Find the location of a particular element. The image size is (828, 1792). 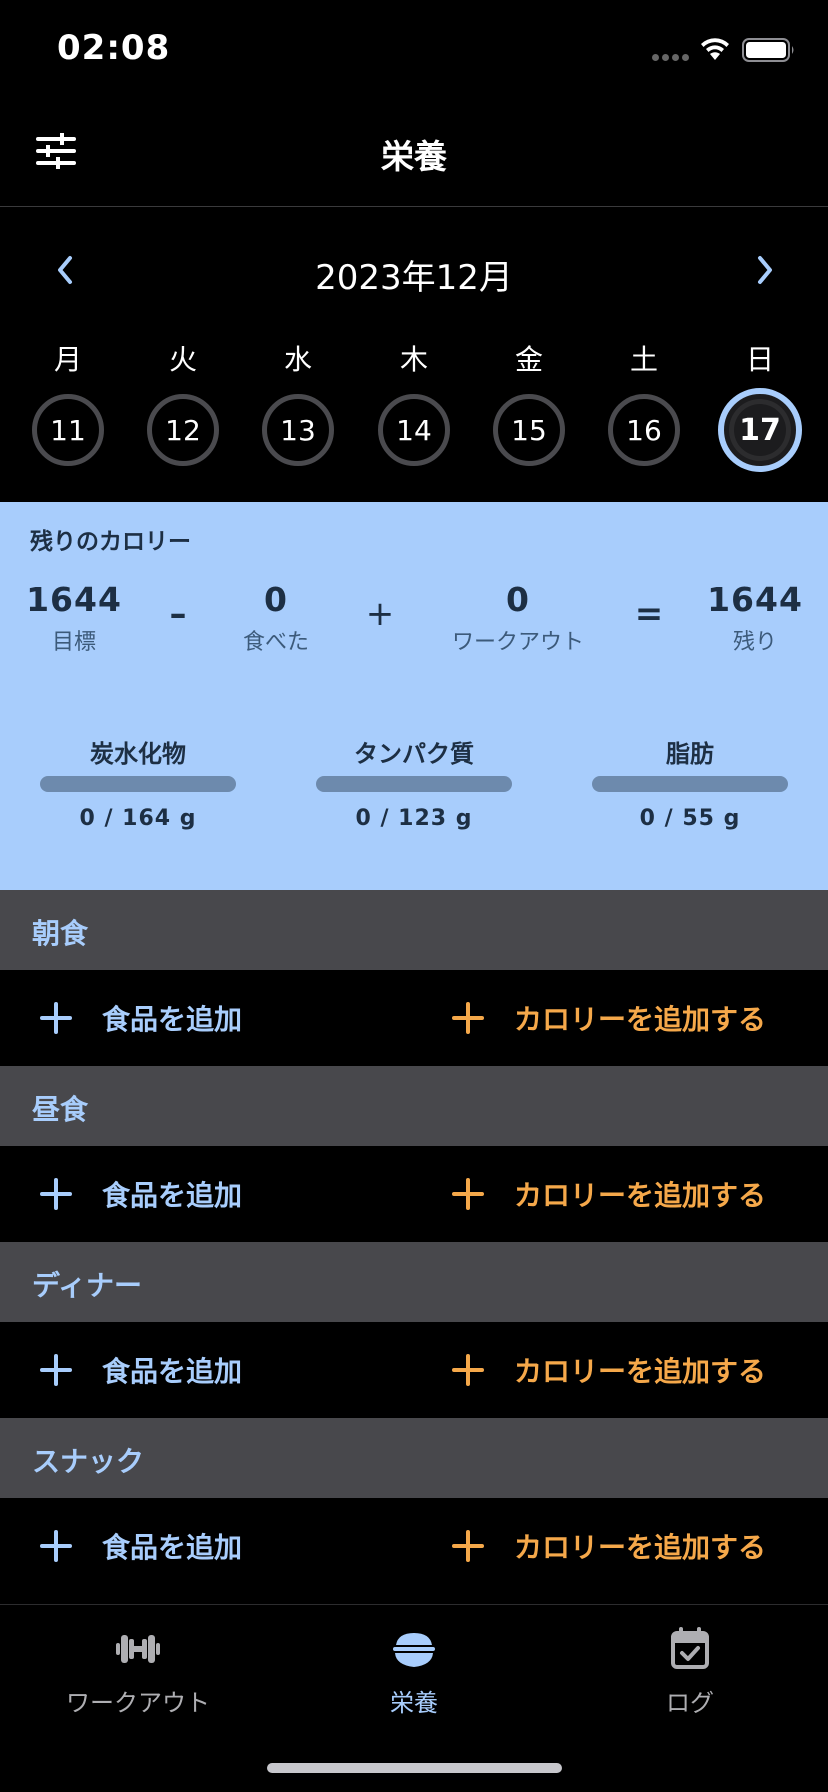

day-button: 15 is located at coordinates (529, 430).